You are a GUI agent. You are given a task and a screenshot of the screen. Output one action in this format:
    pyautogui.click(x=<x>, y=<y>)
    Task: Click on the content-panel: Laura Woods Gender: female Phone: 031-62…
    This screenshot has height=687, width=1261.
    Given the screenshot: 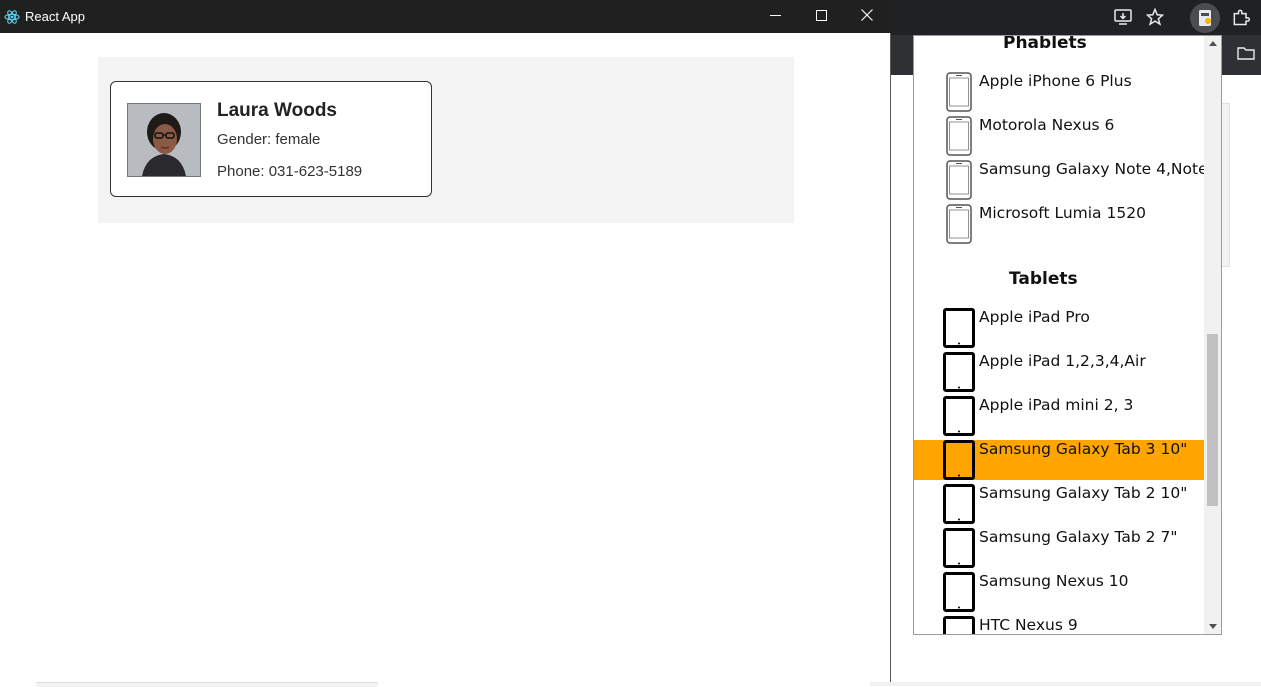 What is the action you would take?
    pyautogui.click(x=446, y=140)
    